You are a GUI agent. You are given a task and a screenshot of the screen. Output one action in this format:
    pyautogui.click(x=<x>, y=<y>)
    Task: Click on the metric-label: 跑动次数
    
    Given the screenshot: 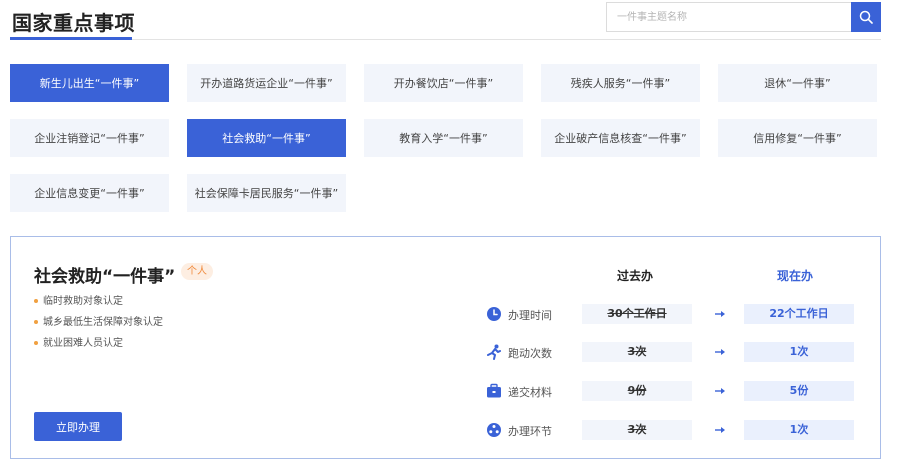 What is the action you would take?
    pyautogui.click(x=530, y=353)
    